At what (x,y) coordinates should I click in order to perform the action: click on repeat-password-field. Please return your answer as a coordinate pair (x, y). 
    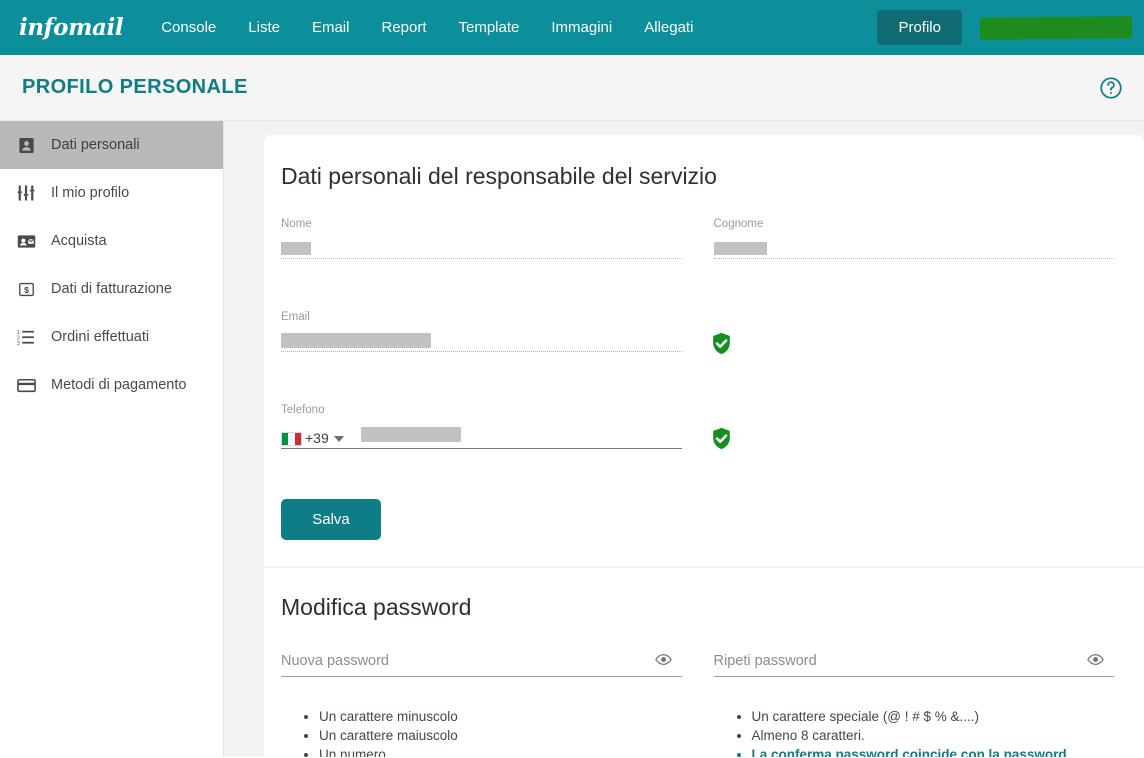
    Looking at the image, I should click on (913, 664).